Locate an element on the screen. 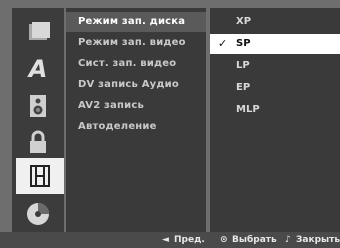  menu-item-dv-audio-rec: DV запись Аудио is located at coordinates (136, 85).